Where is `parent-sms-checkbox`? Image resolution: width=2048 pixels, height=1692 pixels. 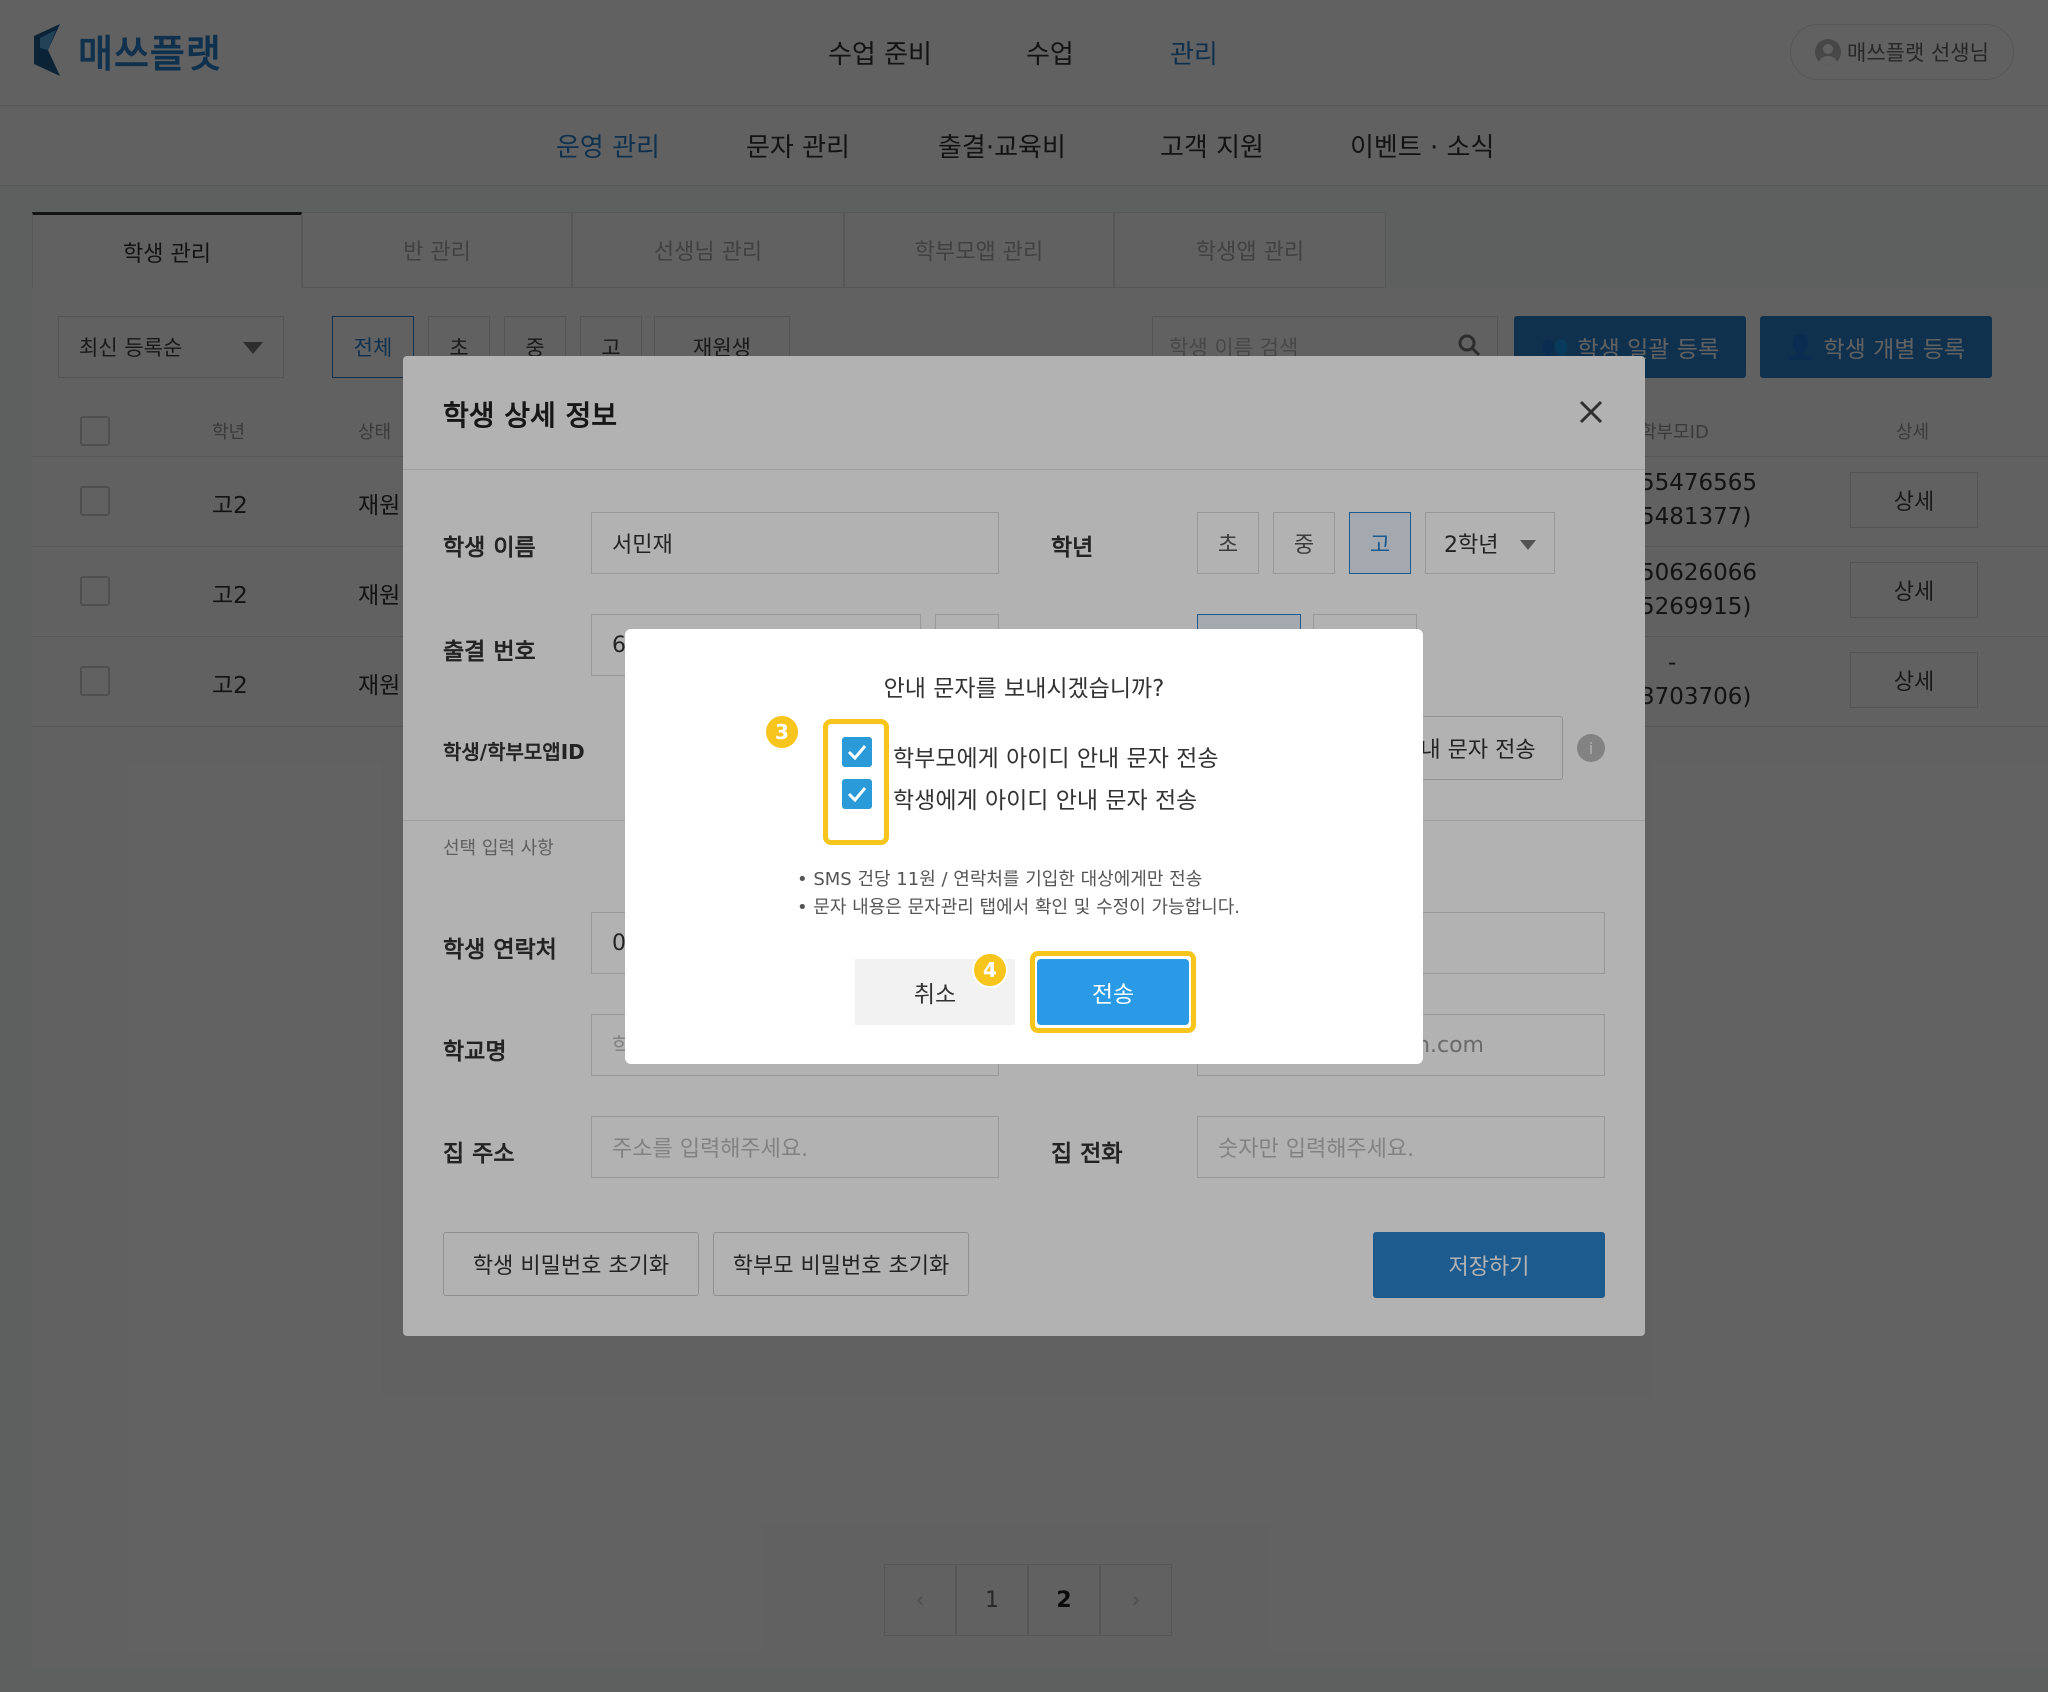 parent-sms-checkbox is located at coordinates (857, 752).